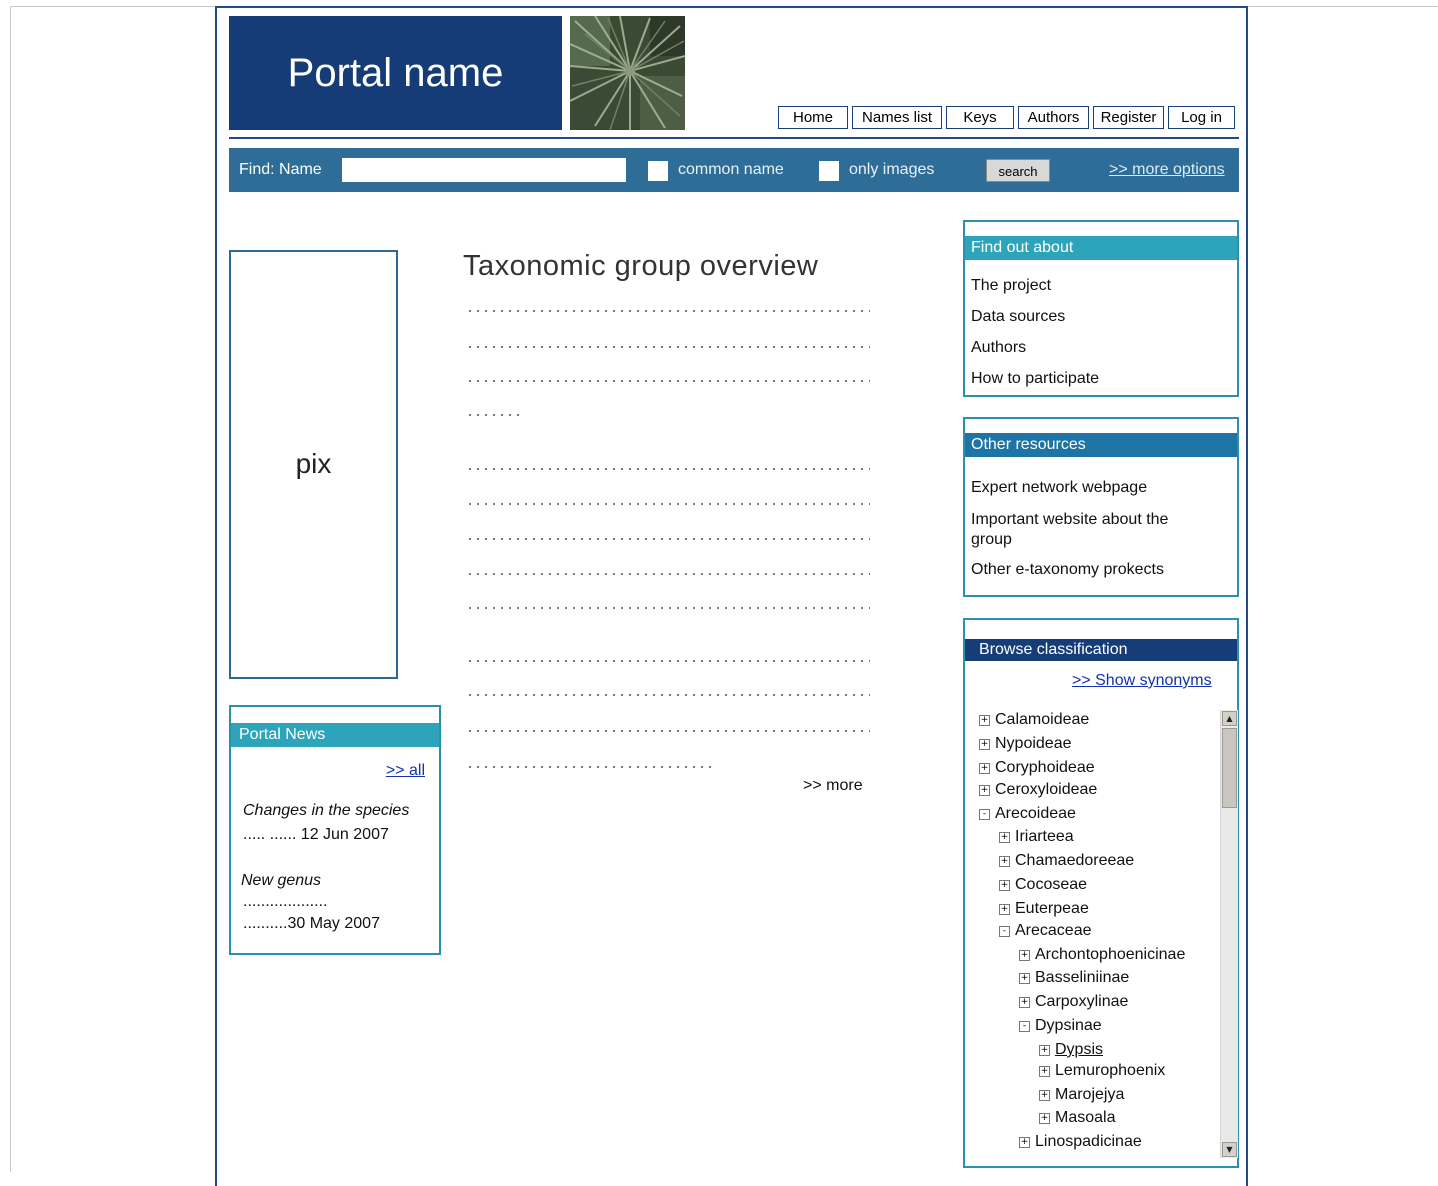  Describe the element at coordinates (10, 589) in the screenshot. I see `window-edge-left` at that location.